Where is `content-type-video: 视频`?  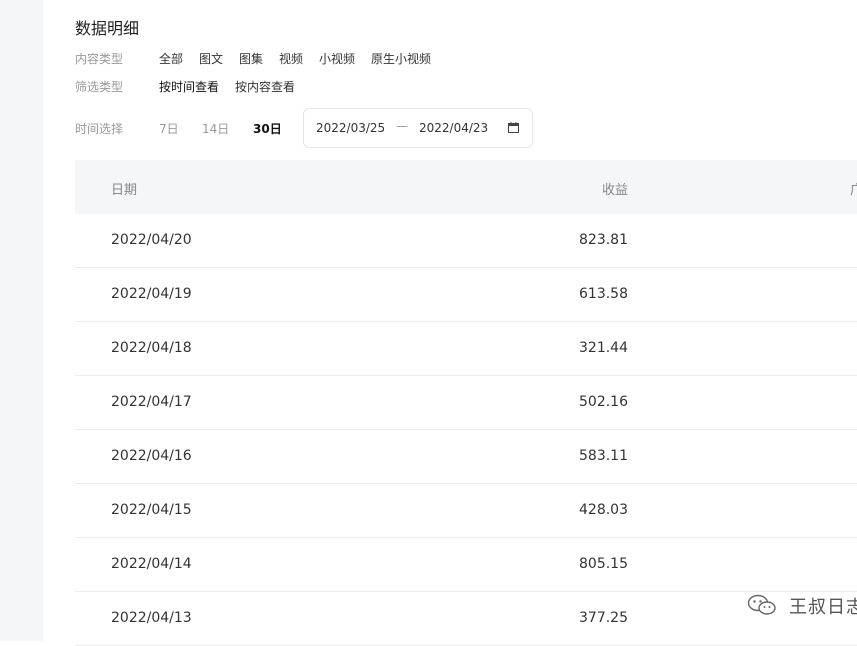
content-type-video: 视频 is located at coordinates (291, 58).